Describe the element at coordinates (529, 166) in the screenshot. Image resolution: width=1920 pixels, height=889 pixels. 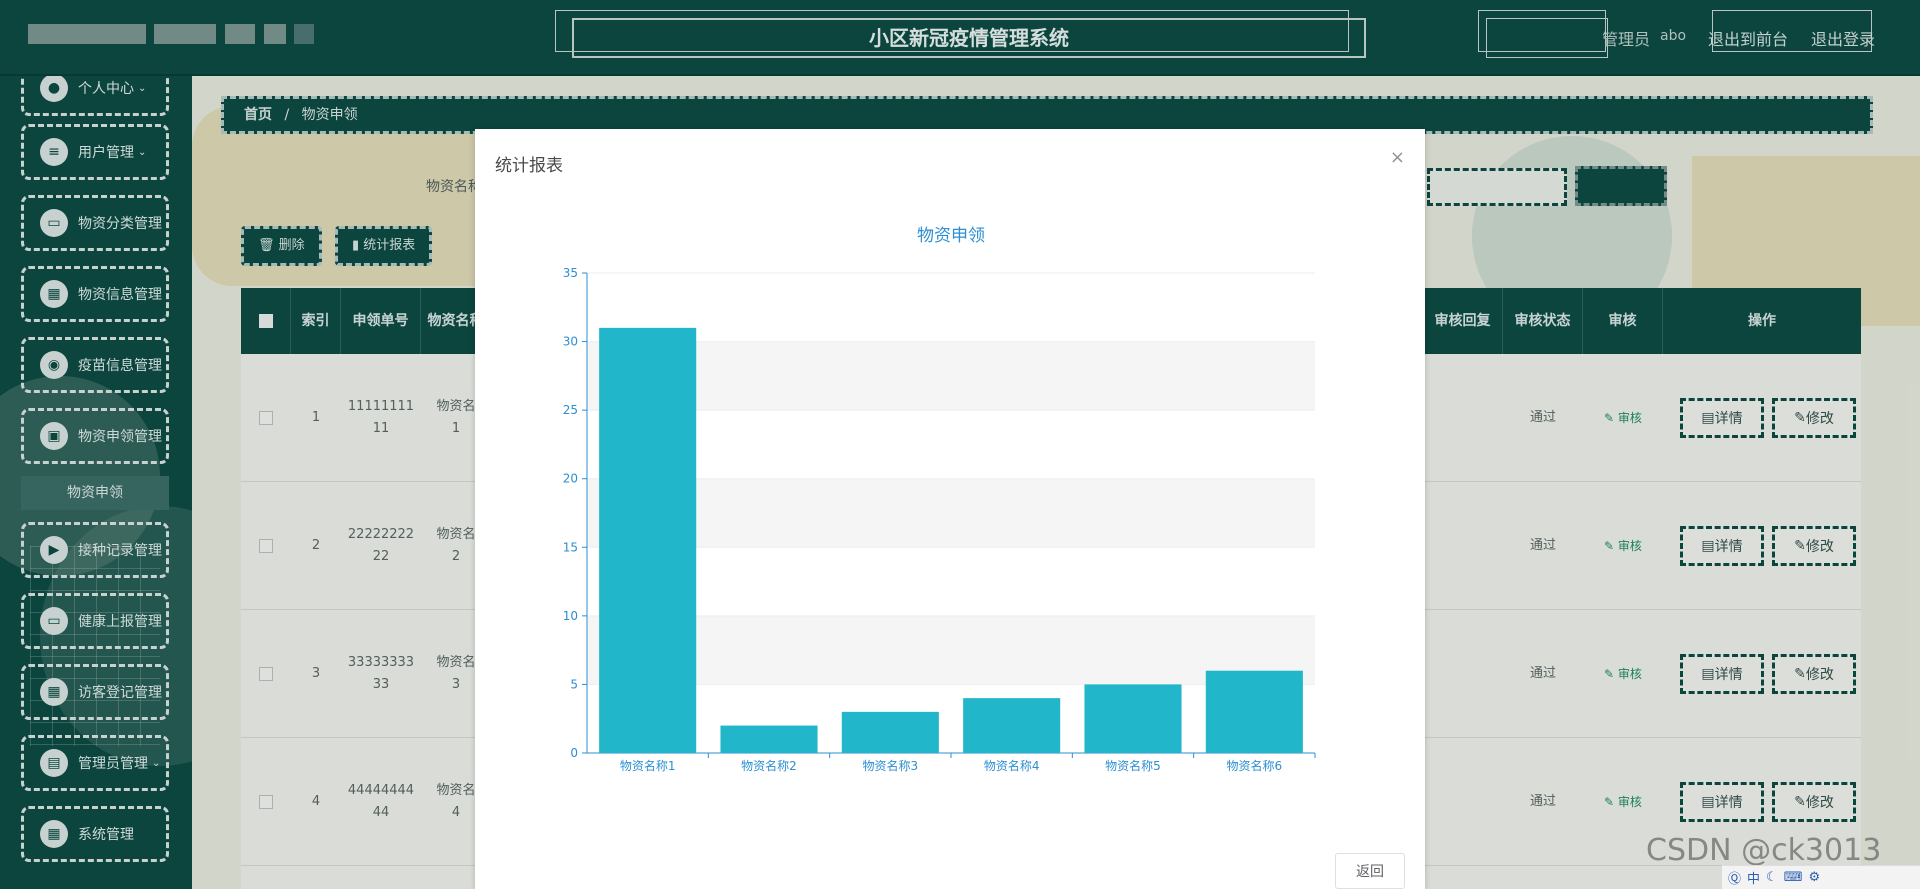
I see `dialog-title: 统计报表` at that location.